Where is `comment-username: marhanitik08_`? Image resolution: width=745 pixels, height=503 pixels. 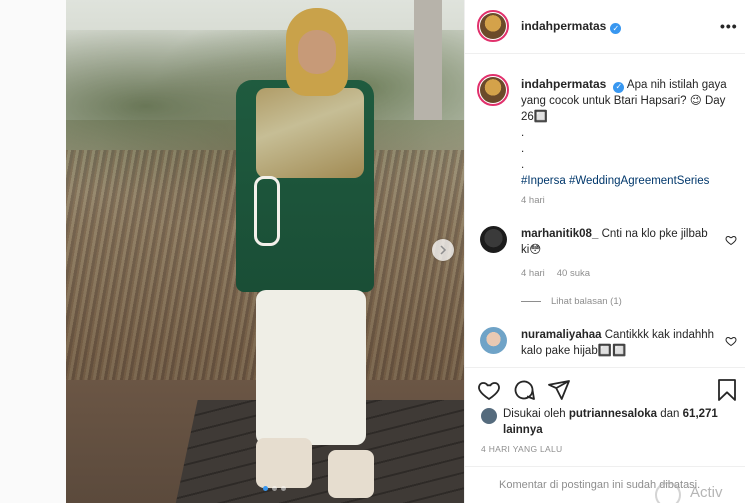
comment-username: marhanitik08_ is located at coordinates (559, 234).